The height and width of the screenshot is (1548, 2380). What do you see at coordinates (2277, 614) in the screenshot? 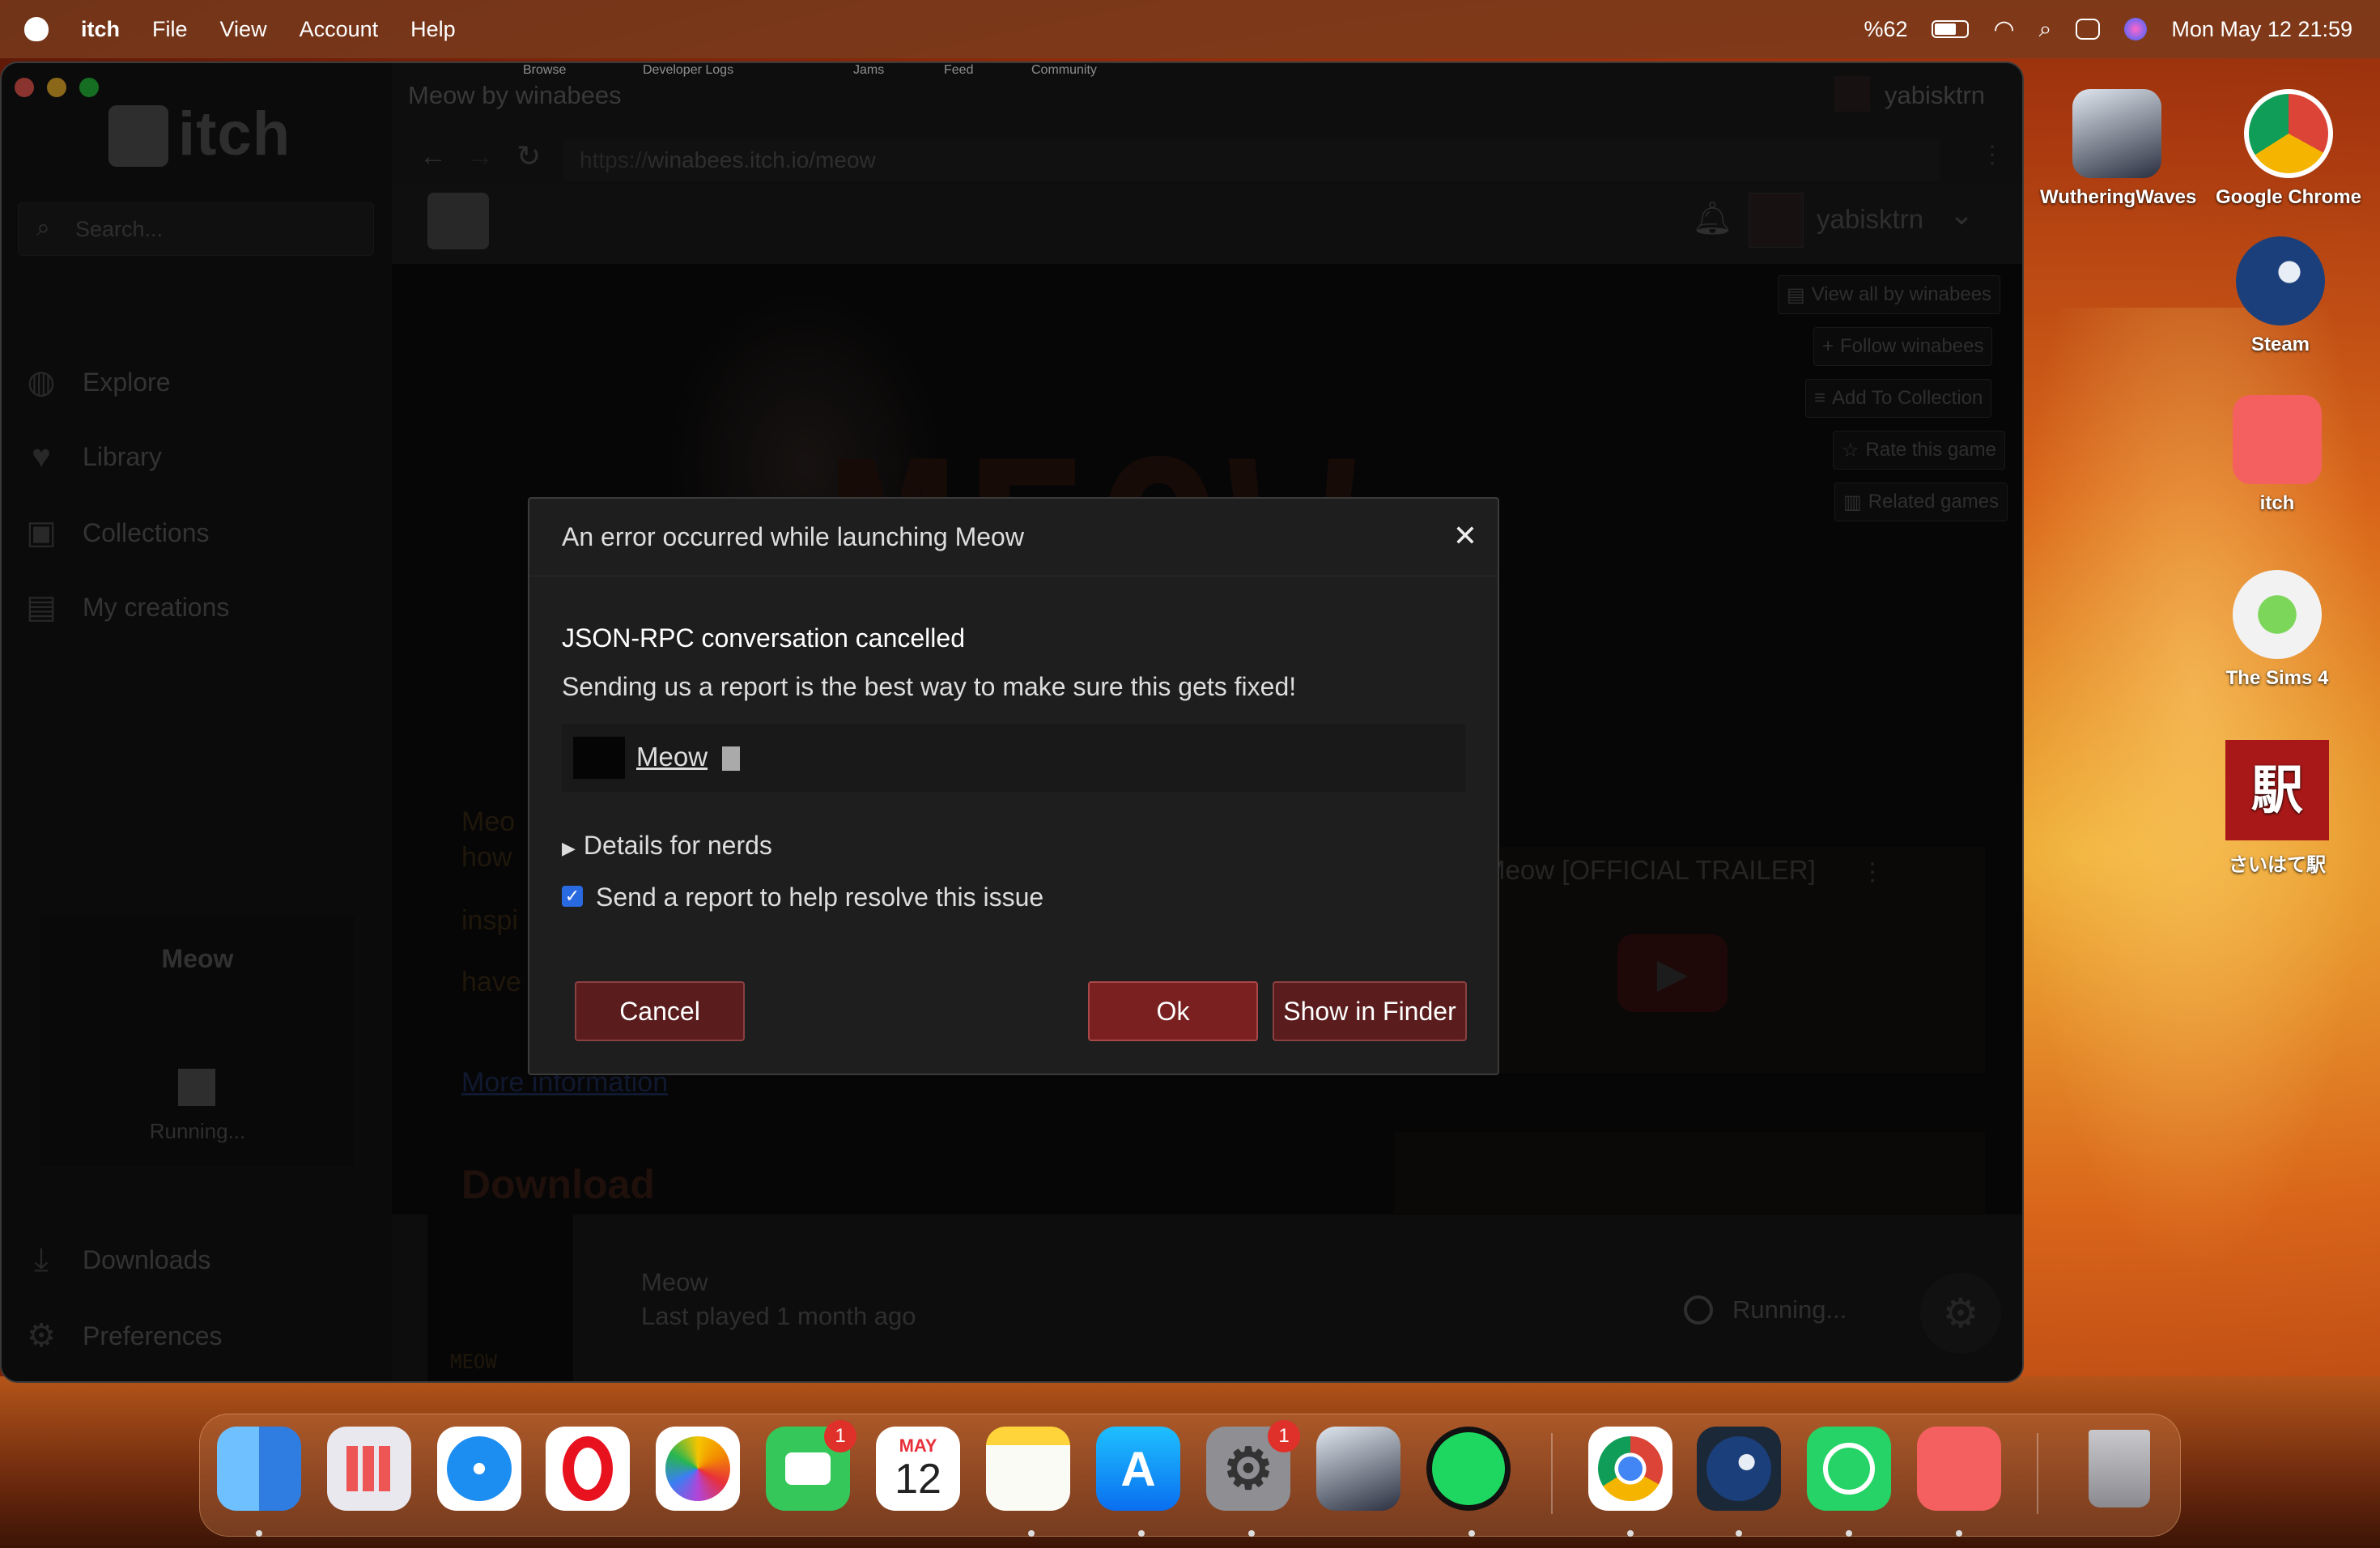
I see `sims-icon` at bounding box center [2277, 614].